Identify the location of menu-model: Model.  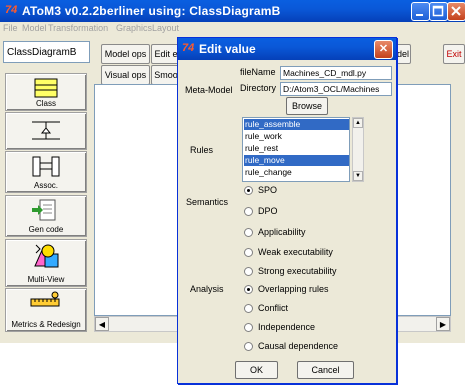
(34, 28).